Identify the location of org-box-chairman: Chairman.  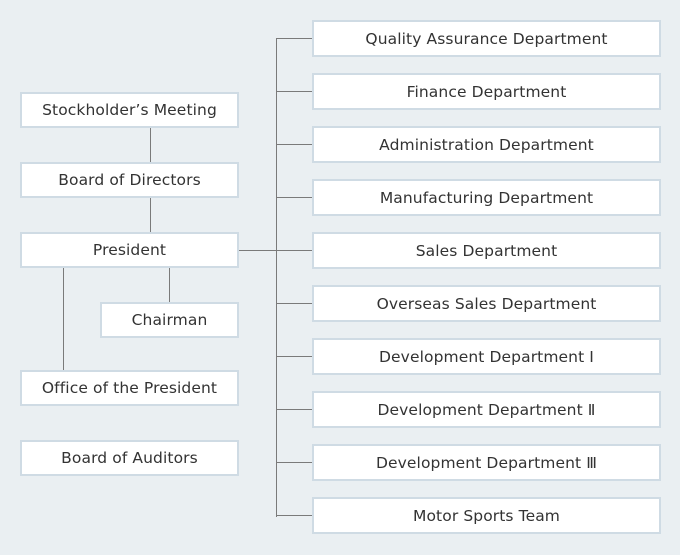
(169, 320).